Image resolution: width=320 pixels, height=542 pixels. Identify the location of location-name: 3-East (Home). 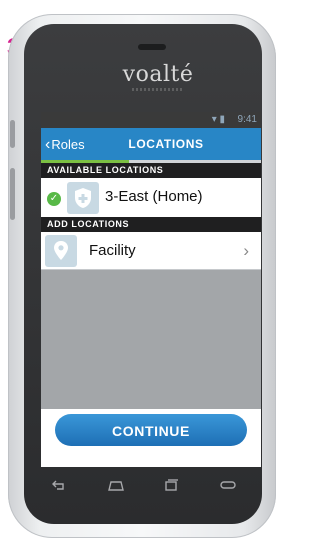
(154, 196).